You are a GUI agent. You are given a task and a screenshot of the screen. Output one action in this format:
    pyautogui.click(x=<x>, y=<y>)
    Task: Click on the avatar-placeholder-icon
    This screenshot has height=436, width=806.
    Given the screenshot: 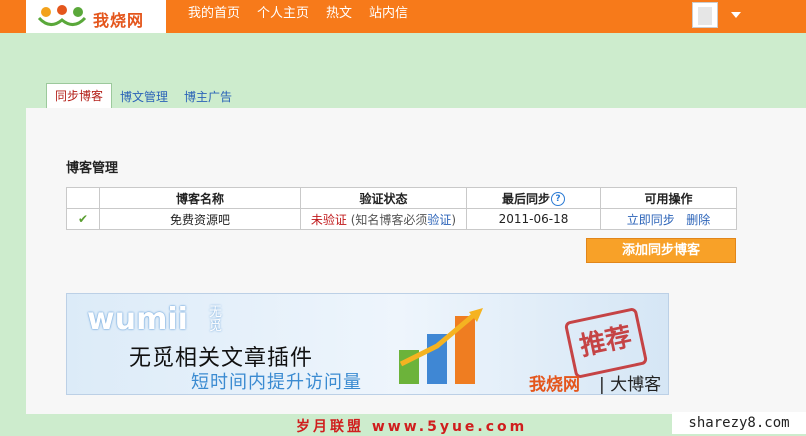 What is the action you would take?
    pyautogui.click(x=705, y=16)
    